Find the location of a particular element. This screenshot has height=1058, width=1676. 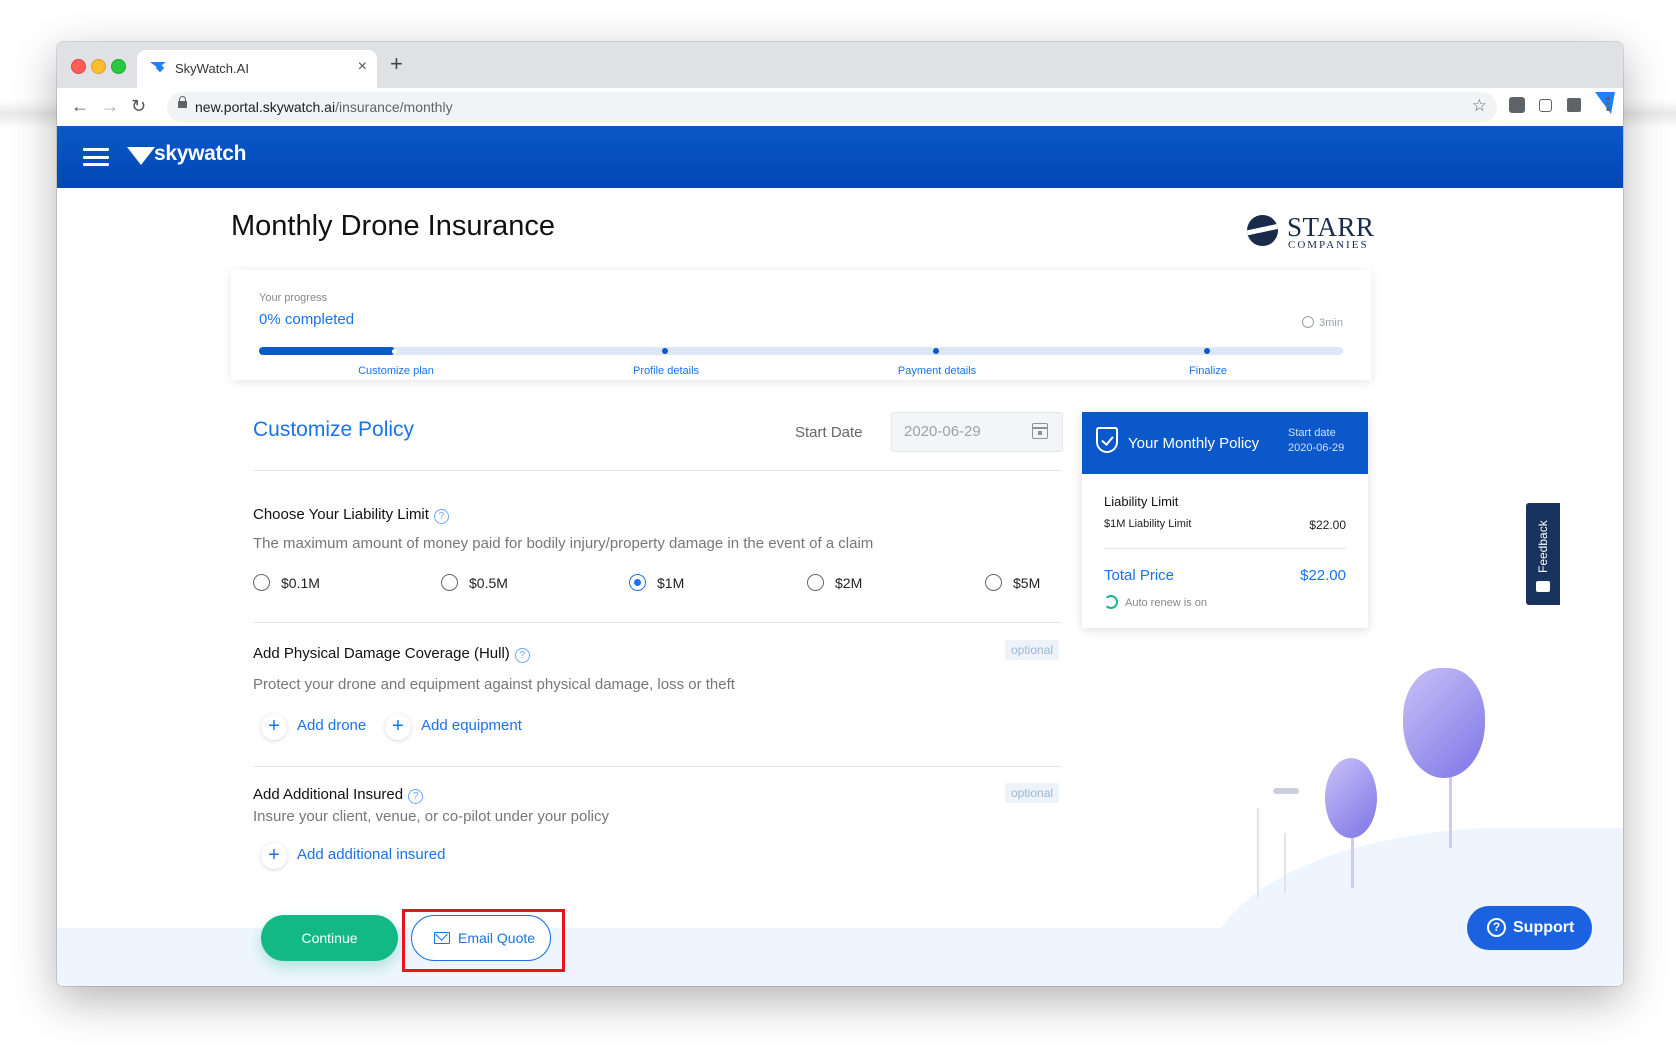

step-dot-finalize is located at coordinates (1207, 351).